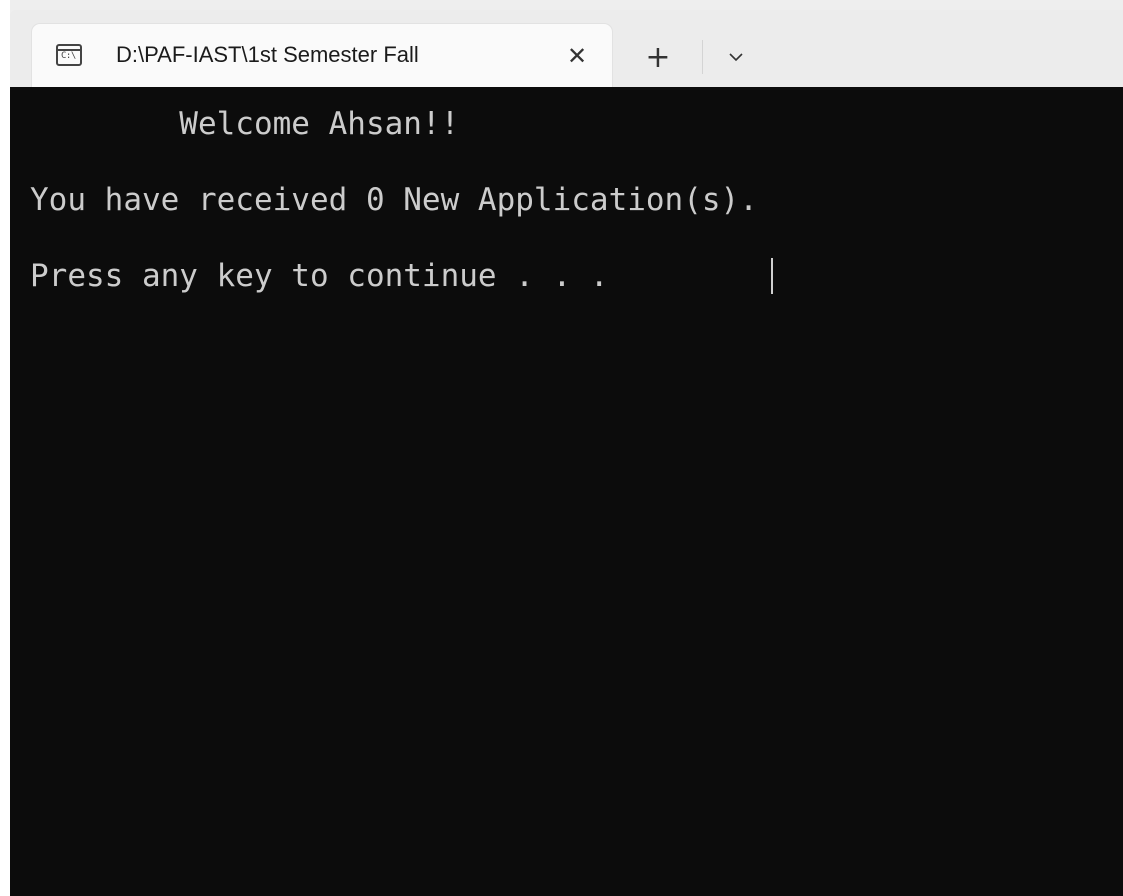 The width and height of the screenshot is (1123, 896). What do you see at coordinates (5, 448) in the screenshot?
I see `window-edge` at bounding box center [5, 448].